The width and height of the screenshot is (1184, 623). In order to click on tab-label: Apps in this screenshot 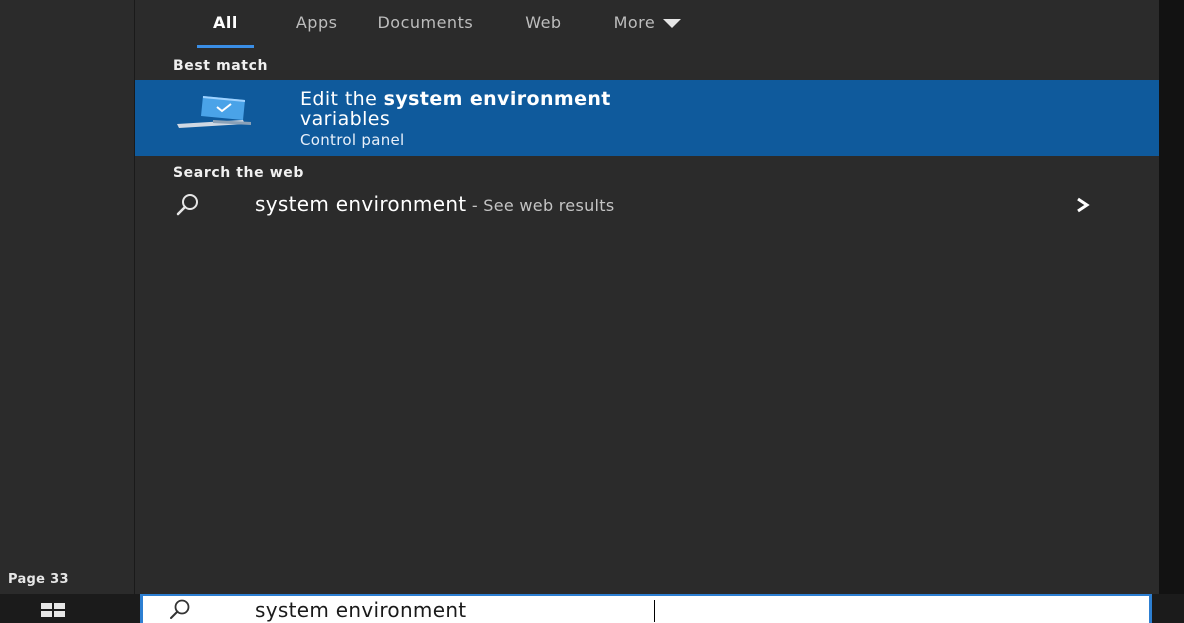, I will do `click(316, 22)`.